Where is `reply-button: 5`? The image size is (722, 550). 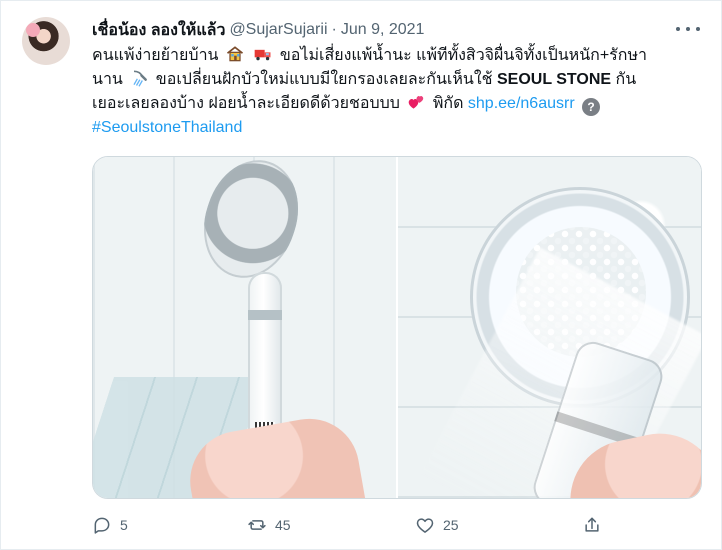 reply-button: 5 is located at coordinates (110, 525).